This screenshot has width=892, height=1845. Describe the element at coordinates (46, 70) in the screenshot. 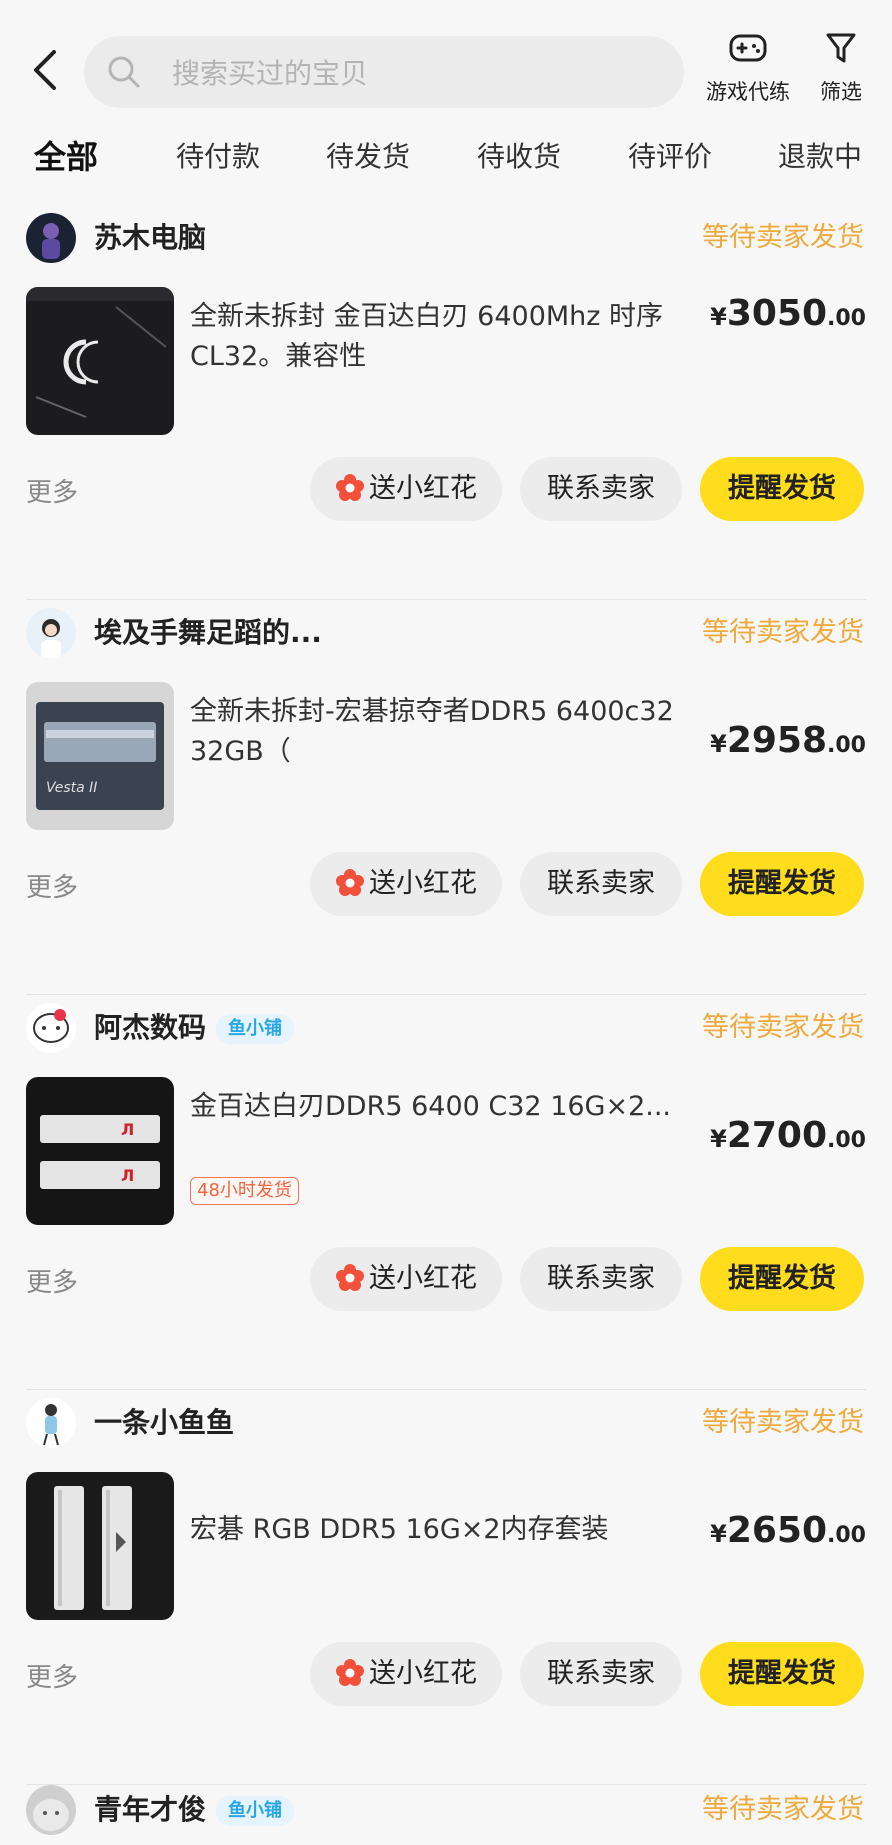

I see `back-button` at that location.